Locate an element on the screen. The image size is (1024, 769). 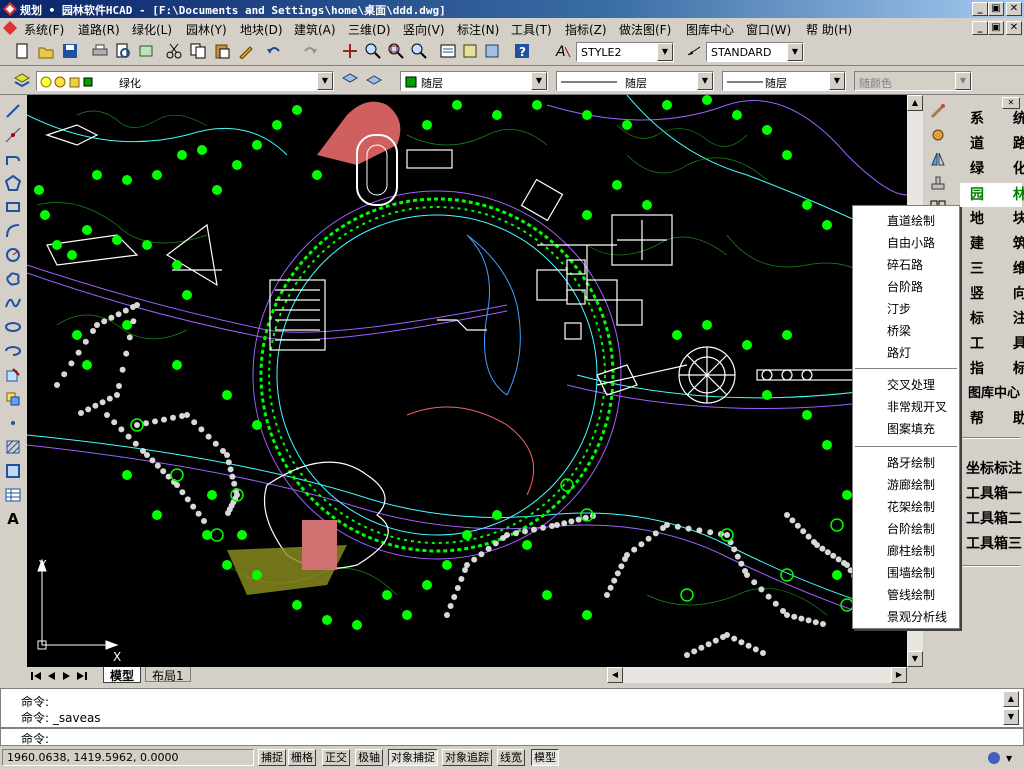
panel-item-index: 指 标 is located at coordinates (992, 369).